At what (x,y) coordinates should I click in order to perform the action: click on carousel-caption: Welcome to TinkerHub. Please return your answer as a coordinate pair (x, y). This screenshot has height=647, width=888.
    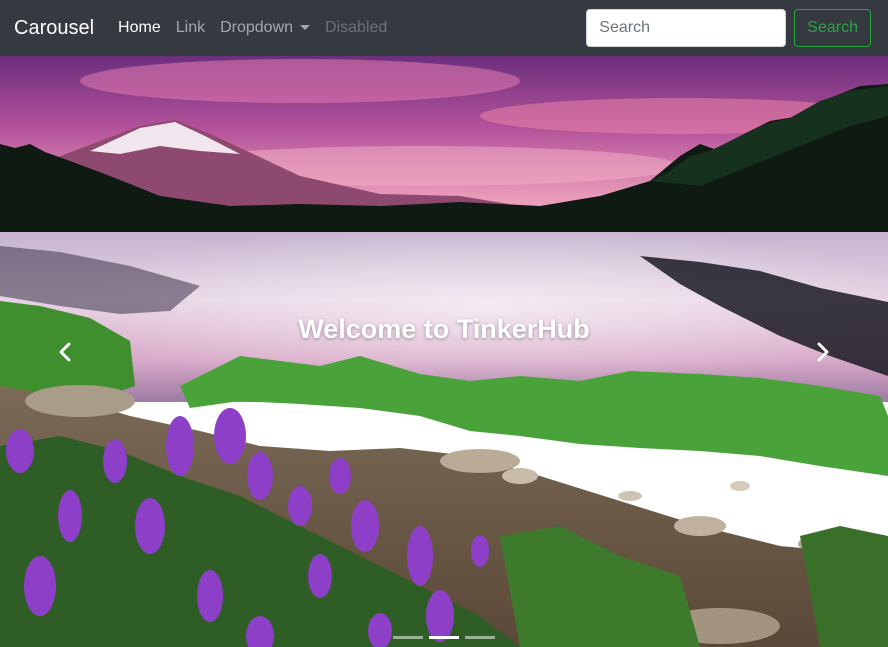
    Looking at the image, I should click on (444, 329).